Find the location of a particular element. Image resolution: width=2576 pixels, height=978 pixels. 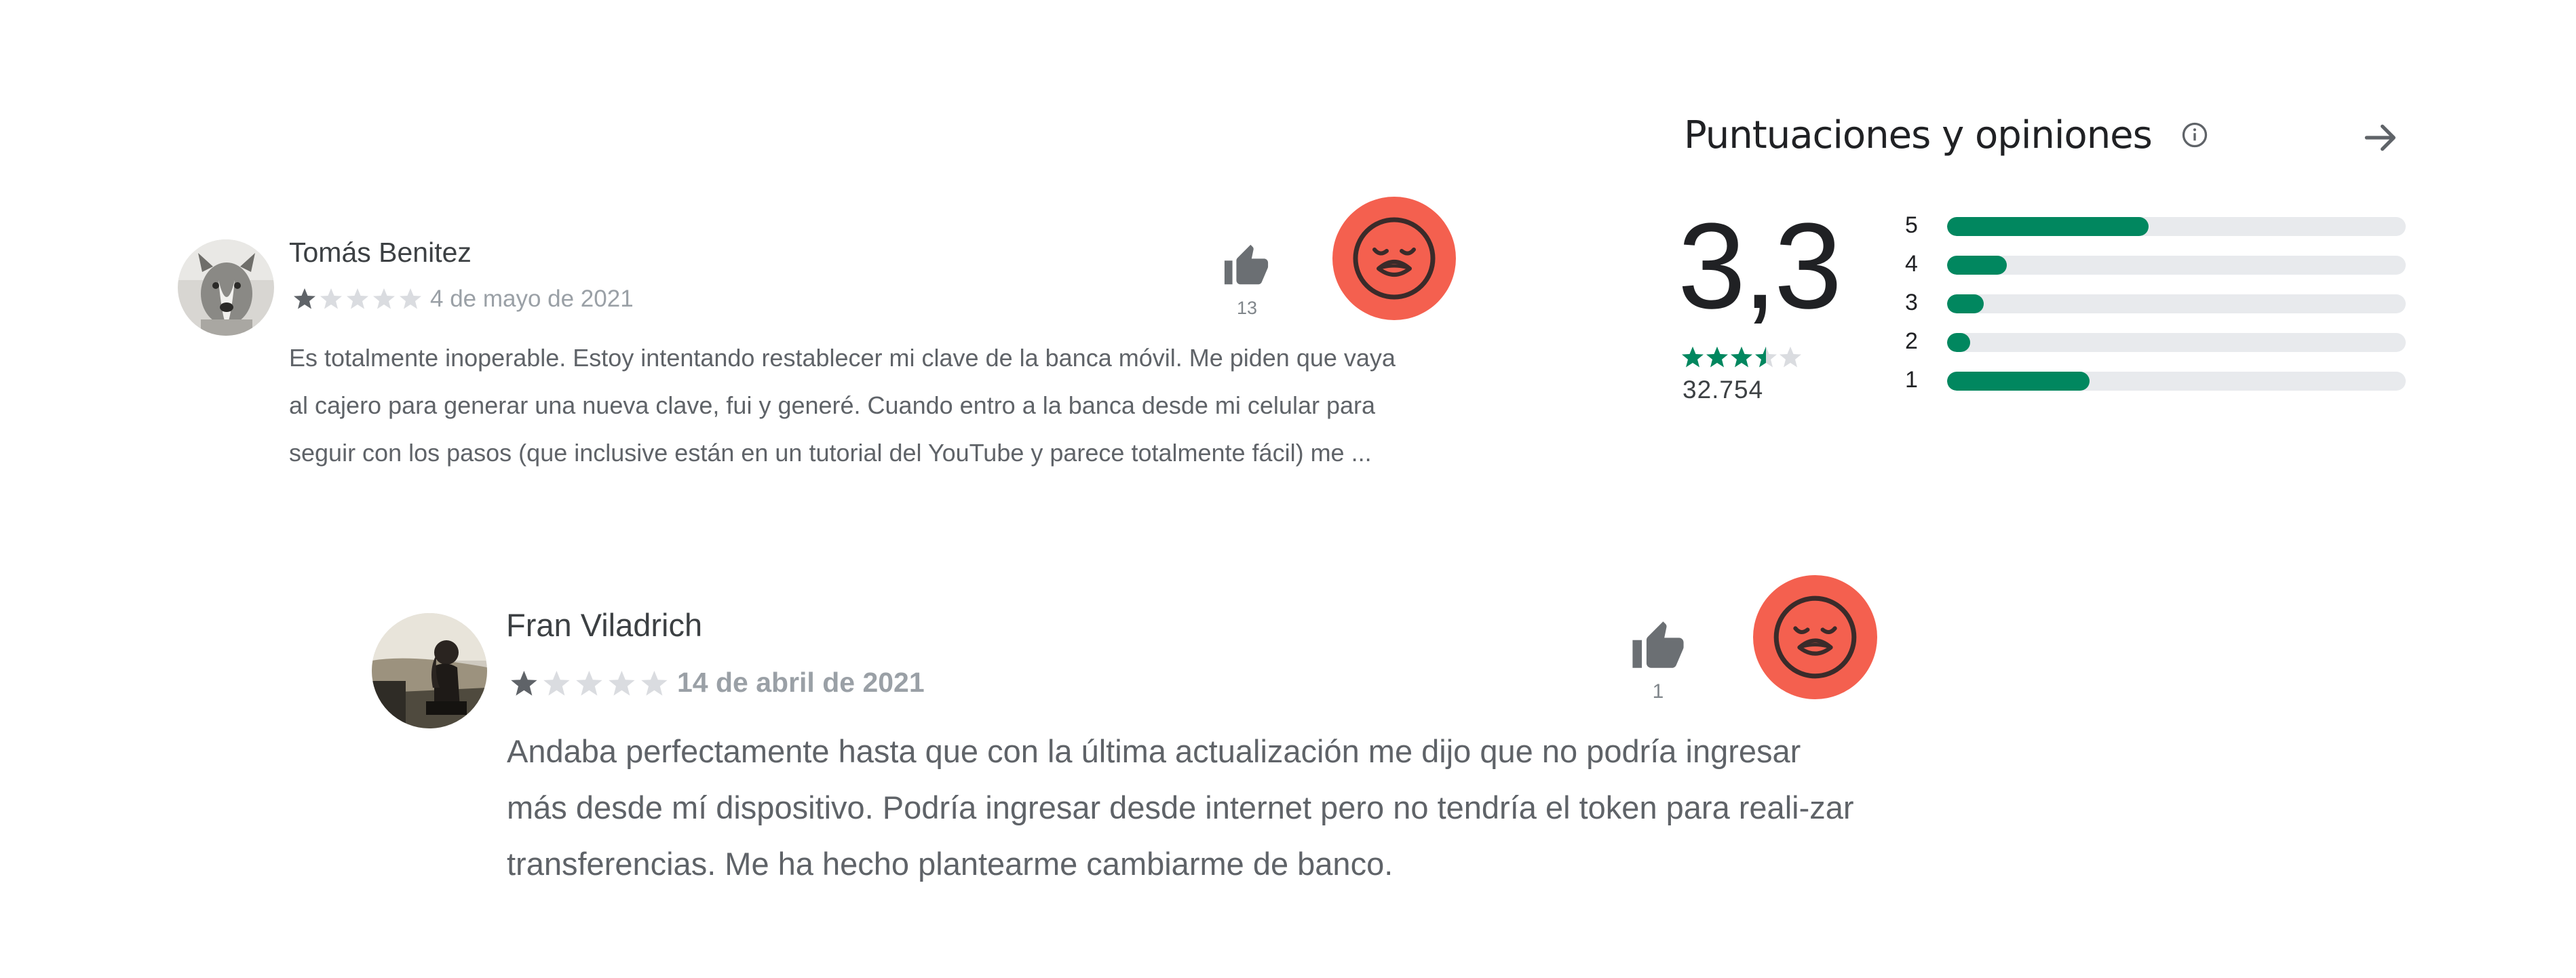

histogram-row-3: 3 is located at coordinates (2156, 302).